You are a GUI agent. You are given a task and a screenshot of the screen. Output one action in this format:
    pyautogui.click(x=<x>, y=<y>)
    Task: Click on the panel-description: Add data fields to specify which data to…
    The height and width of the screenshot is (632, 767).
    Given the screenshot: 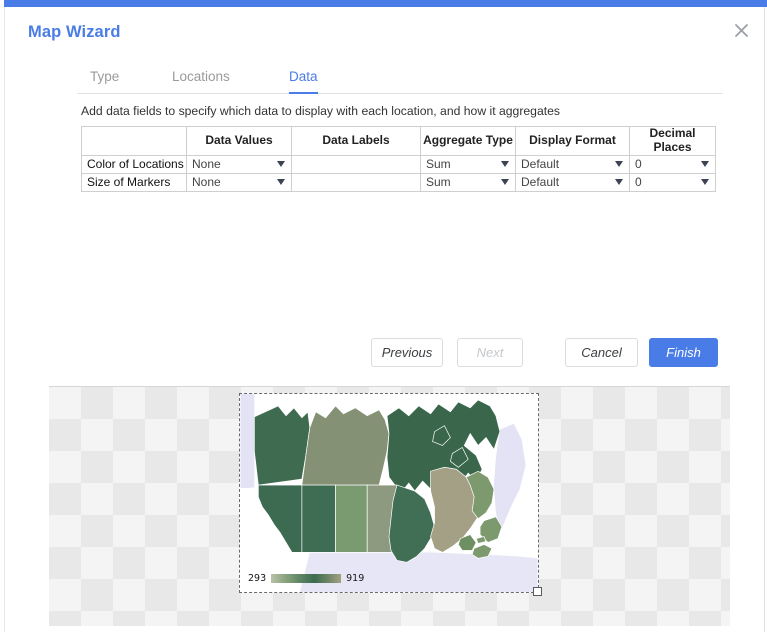 What is the action you would take?
    pyautogui.click(x=320, y=111)
    